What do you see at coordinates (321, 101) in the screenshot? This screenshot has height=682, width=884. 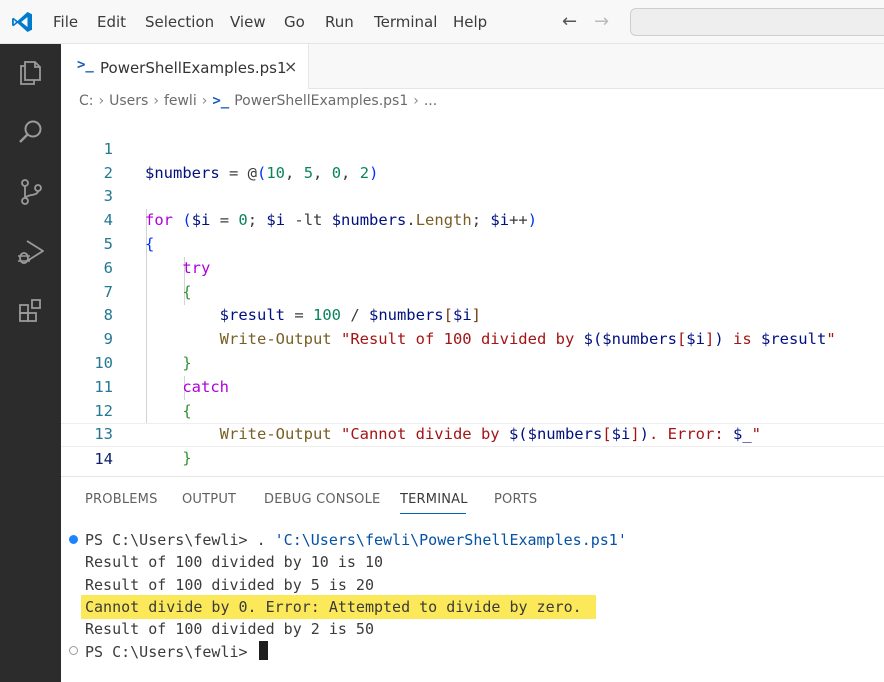 I see `breadcrumb-item-file: PowerShellExamples.ps1` at bounding box center [321, 101].